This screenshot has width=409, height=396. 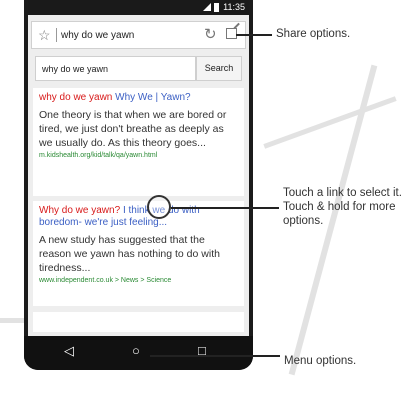 What do you see at coordinates (136, 350) in the screenshot?
I see `system-home-icon: ○` at bounding box center [136, 350].